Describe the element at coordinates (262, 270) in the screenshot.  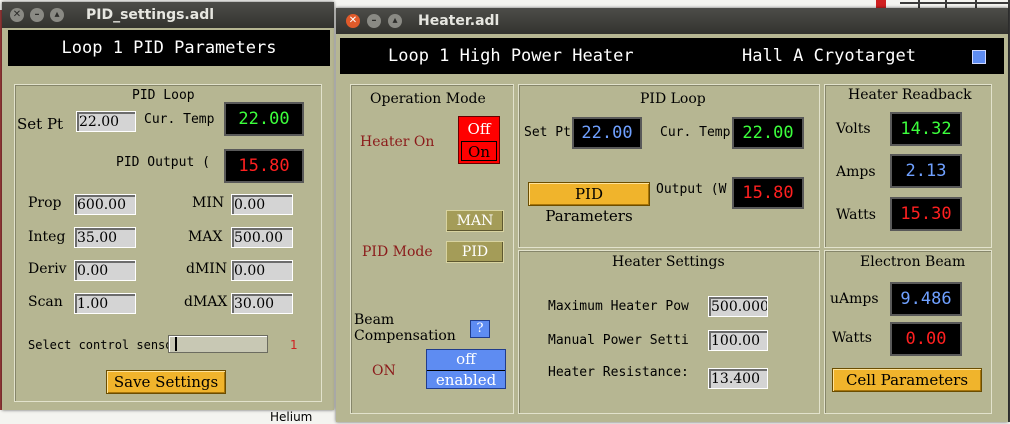
I see `dmin-input: 0.00` at that location.